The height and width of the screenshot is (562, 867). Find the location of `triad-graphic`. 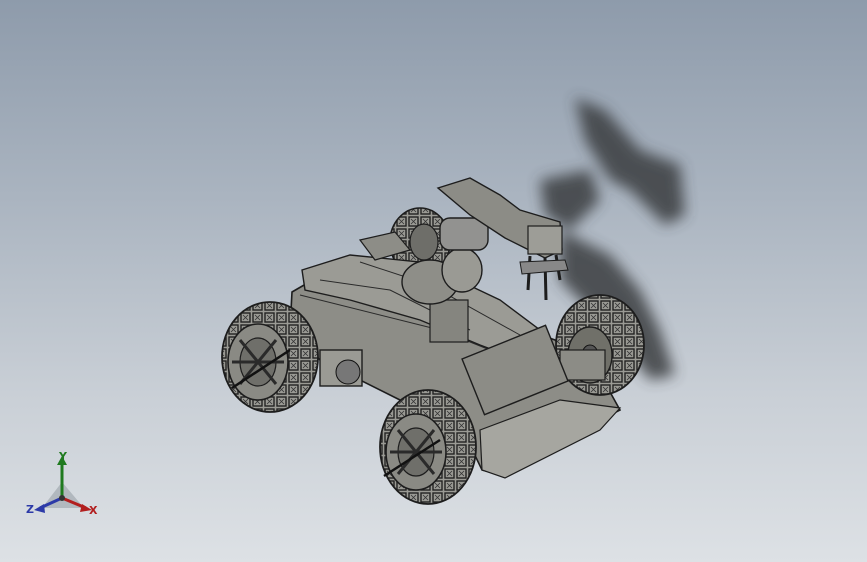

triad-graphic is located at coordinates (63, 484).